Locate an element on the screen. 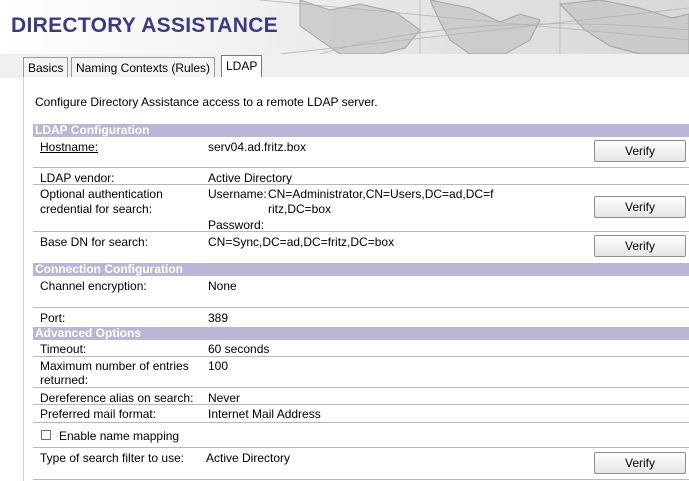 Image resolution: width=689 pixels, height=481 pixels. max-entries-label-line1: Maximum number of entries is located at coordinates (114, 366).